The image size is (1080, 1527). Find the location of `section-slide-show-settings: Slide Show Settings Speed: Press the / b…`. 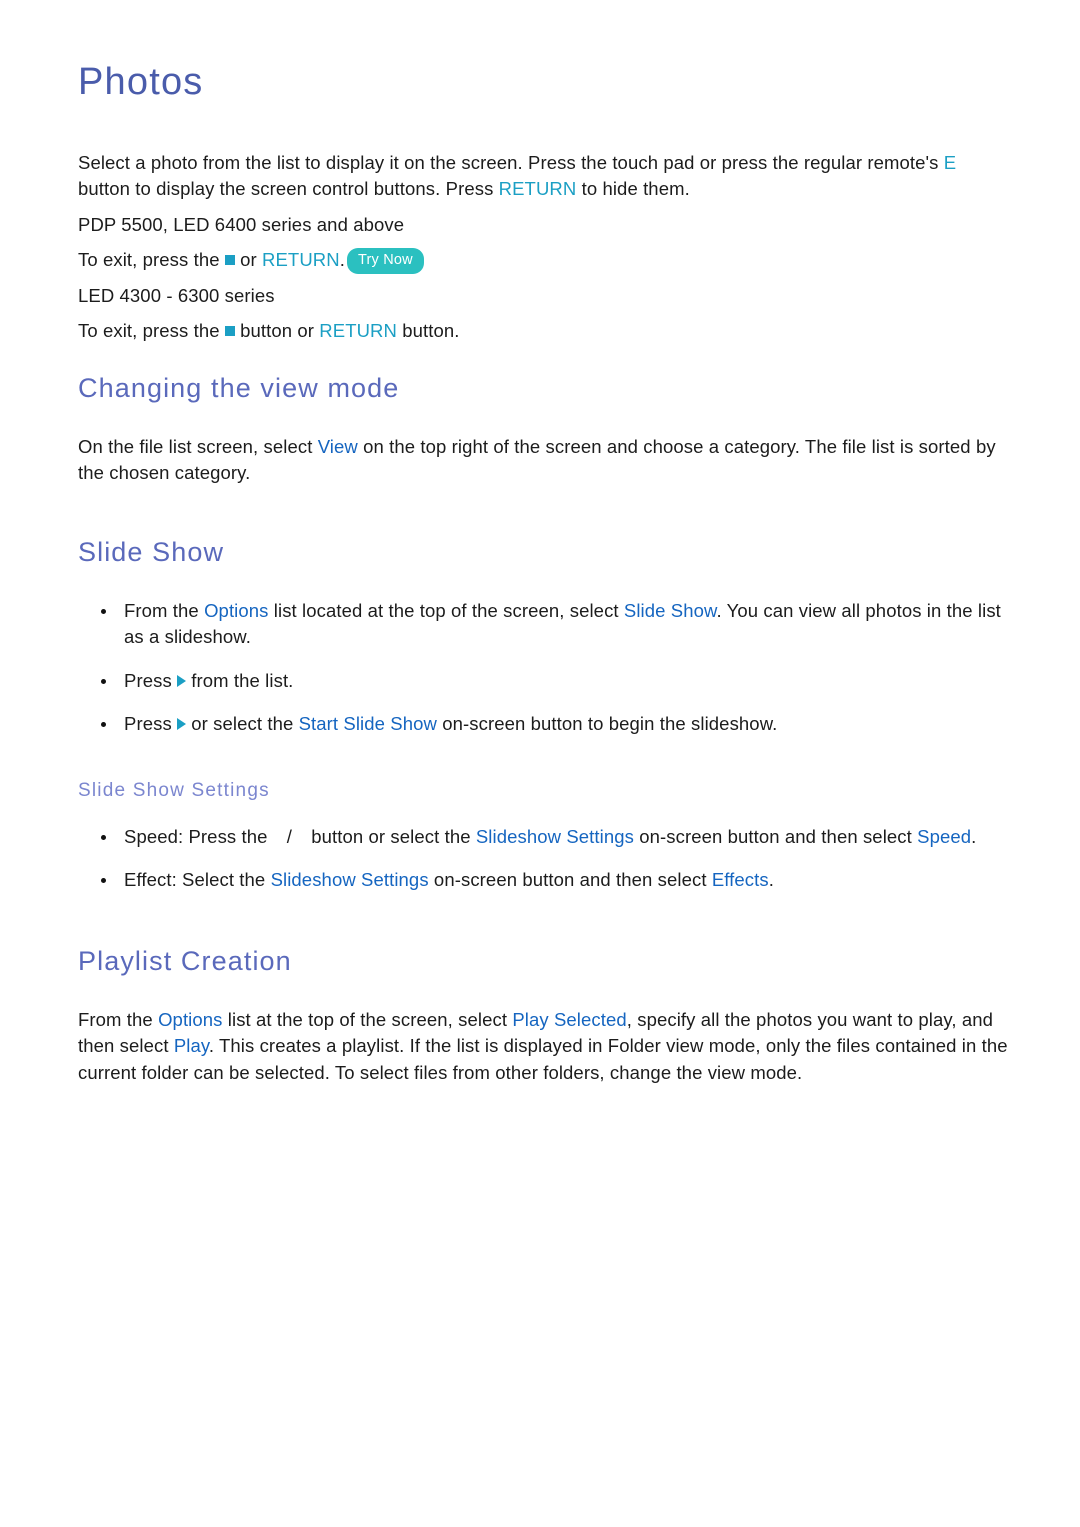

section-slide-show-settings: Slide Show Settings Speed: Press the / b… is located at coordinates (549, 837).